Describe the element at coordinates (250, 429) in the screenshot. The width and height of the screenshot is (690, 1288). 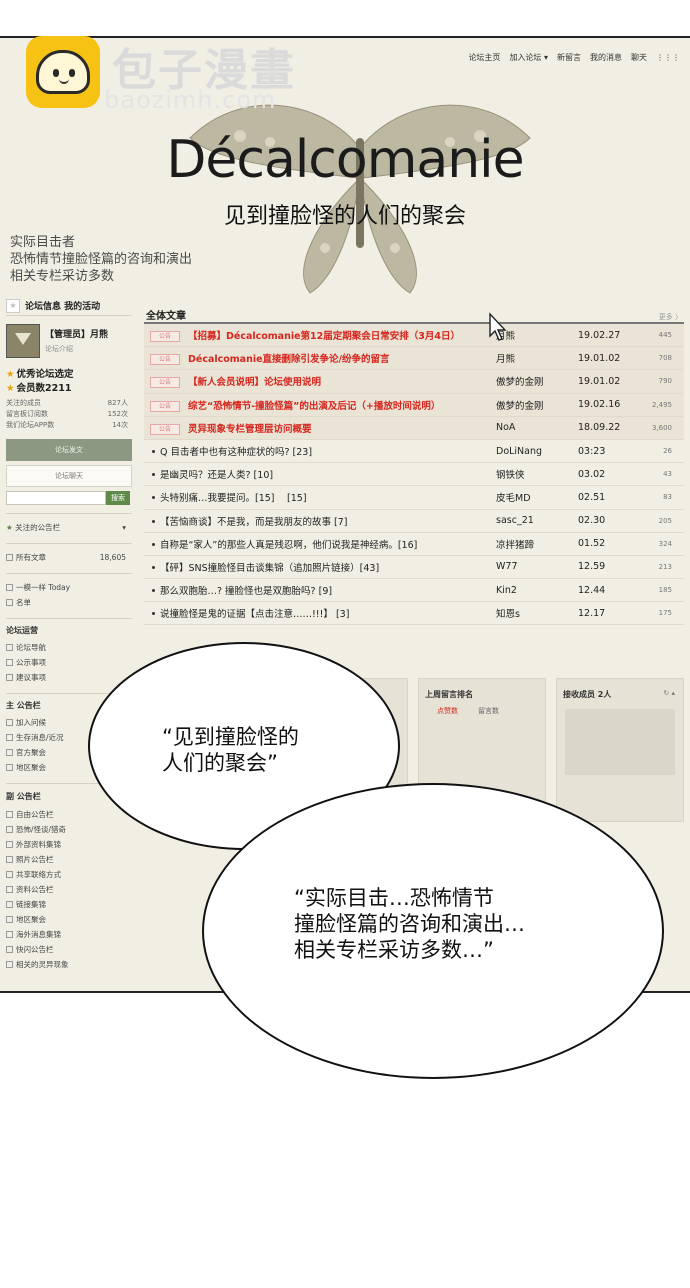
I see `post-title: 灵异现象专栏管理层访问概要` at that location.